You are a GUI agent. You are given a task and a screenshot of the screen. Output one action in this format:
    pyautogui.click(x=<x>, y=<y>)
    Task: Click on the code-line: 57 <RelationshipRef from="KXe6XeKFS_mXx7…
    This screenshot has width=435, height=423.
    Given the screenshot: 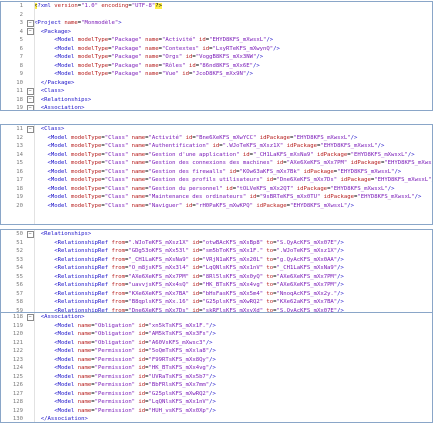 What is the action you would take?
    pyautogui.click(x=216, y=294)
    